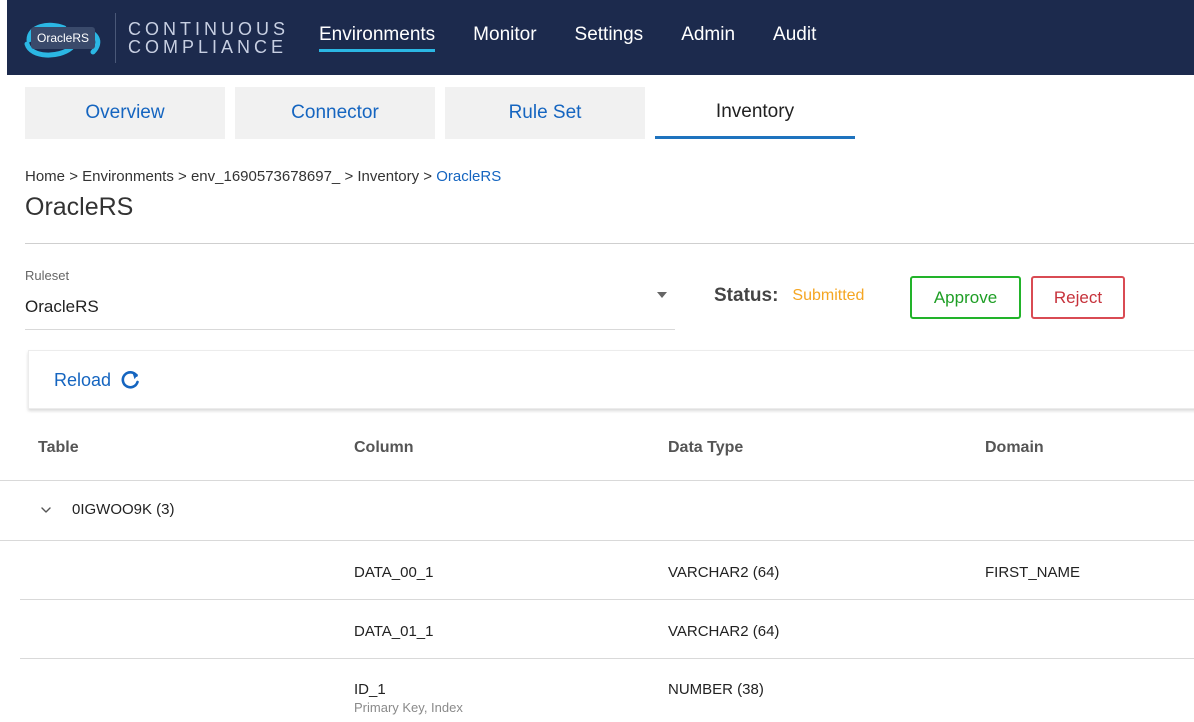  Describe the element at coordinates (79, 207) in the screenshot. I see `page-title: OracleRS` at that location.